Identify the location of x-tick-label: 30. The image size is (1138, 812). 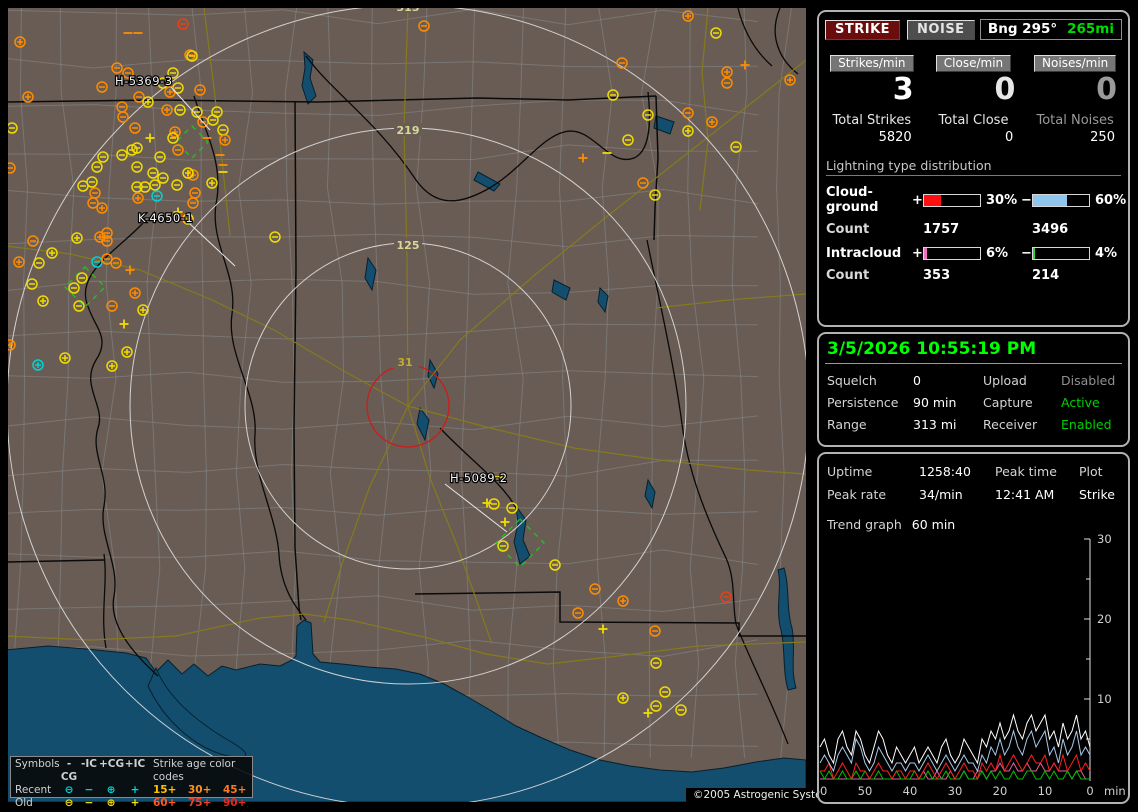
(955, 791).